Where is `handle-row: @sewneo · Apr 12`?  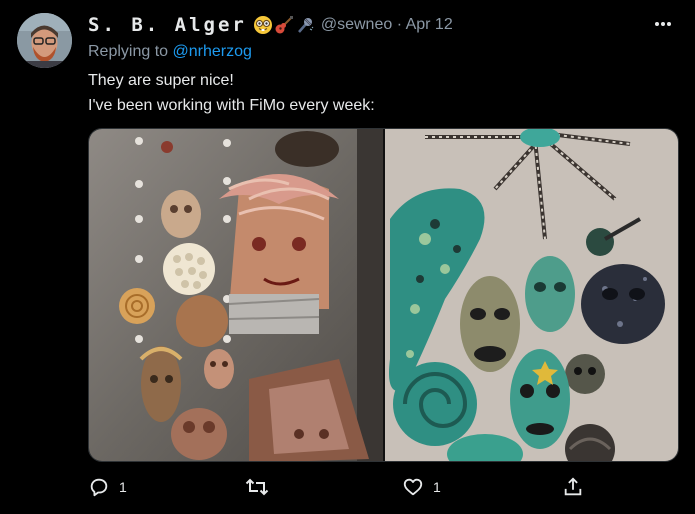
handle-row: @sewneo · Apr 12 is located at coordinates (387, 25).